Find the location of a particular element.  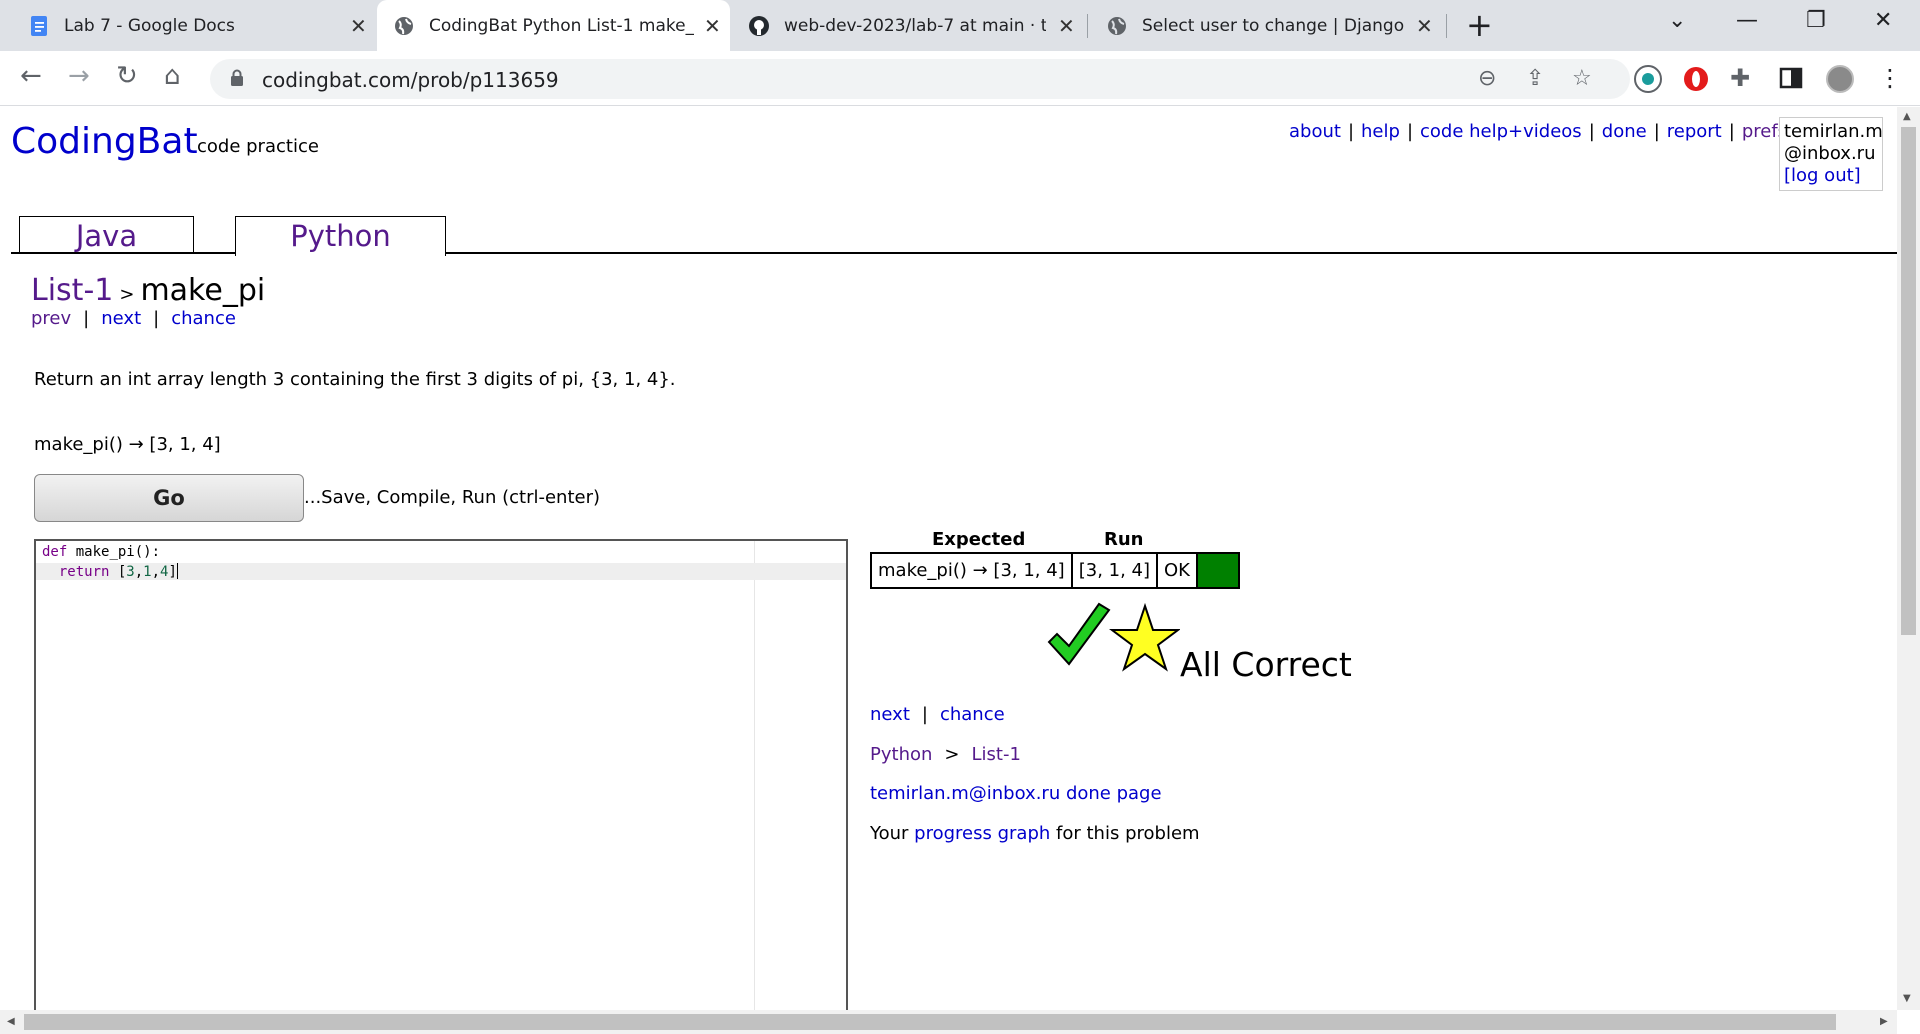

category-link: List-1 is located at coordinates (72, 290).